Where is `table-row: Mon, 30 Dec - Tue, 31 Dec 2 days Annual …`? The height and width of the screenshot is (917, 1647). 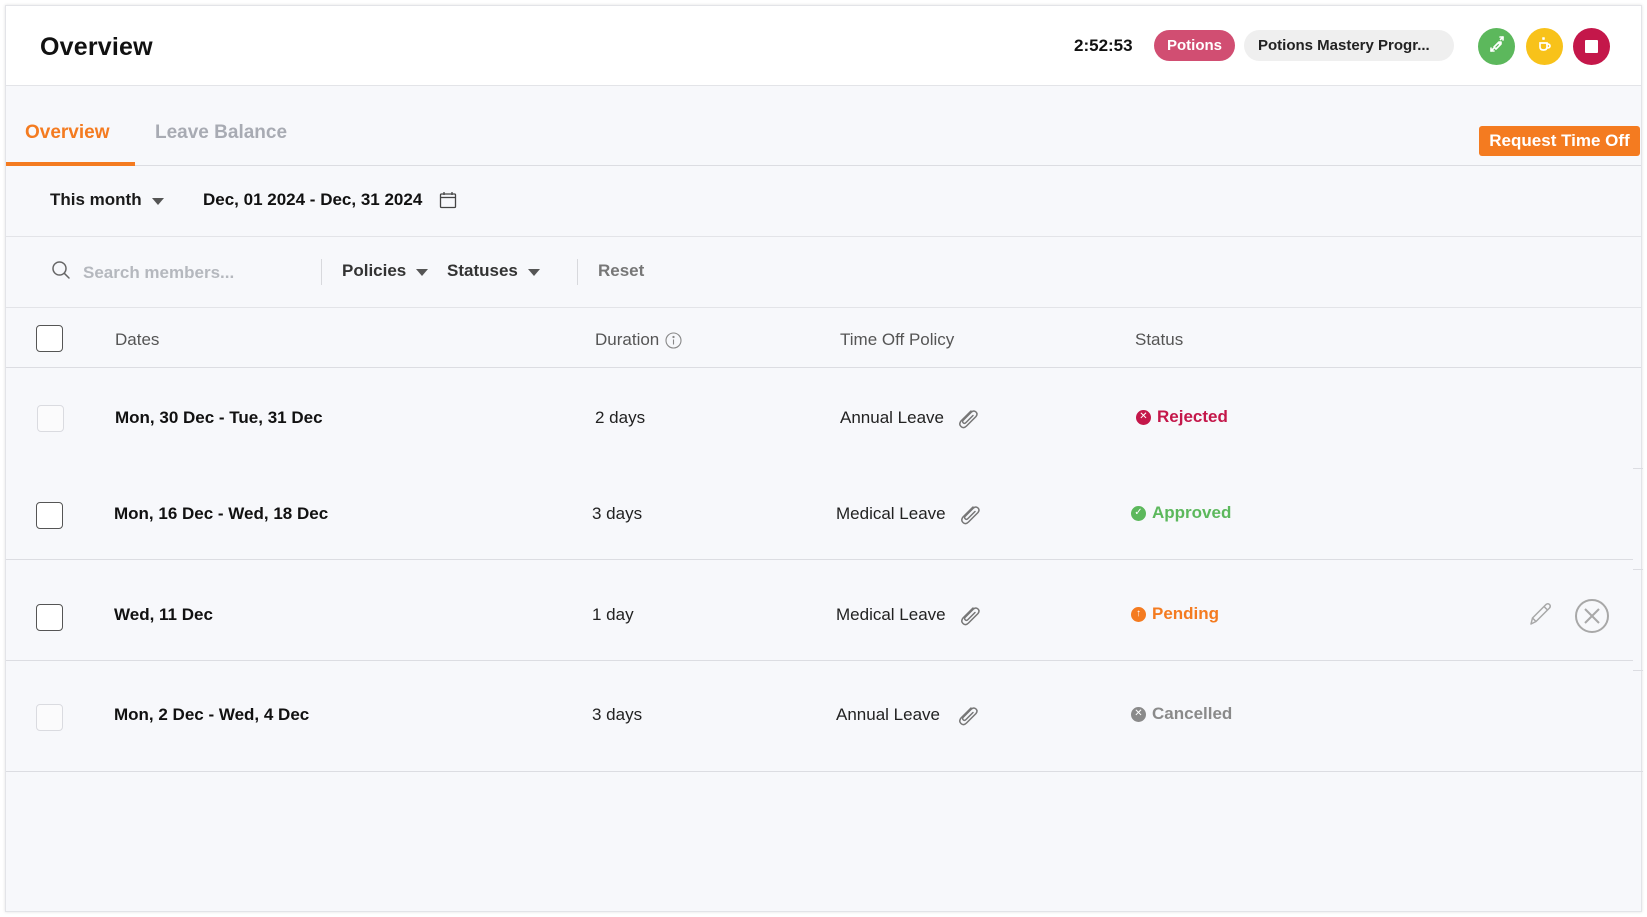
table-row: Mon, 30 Dec - Tue, 31 Dec 2 days Annual … is located at coordinates (823, 418).